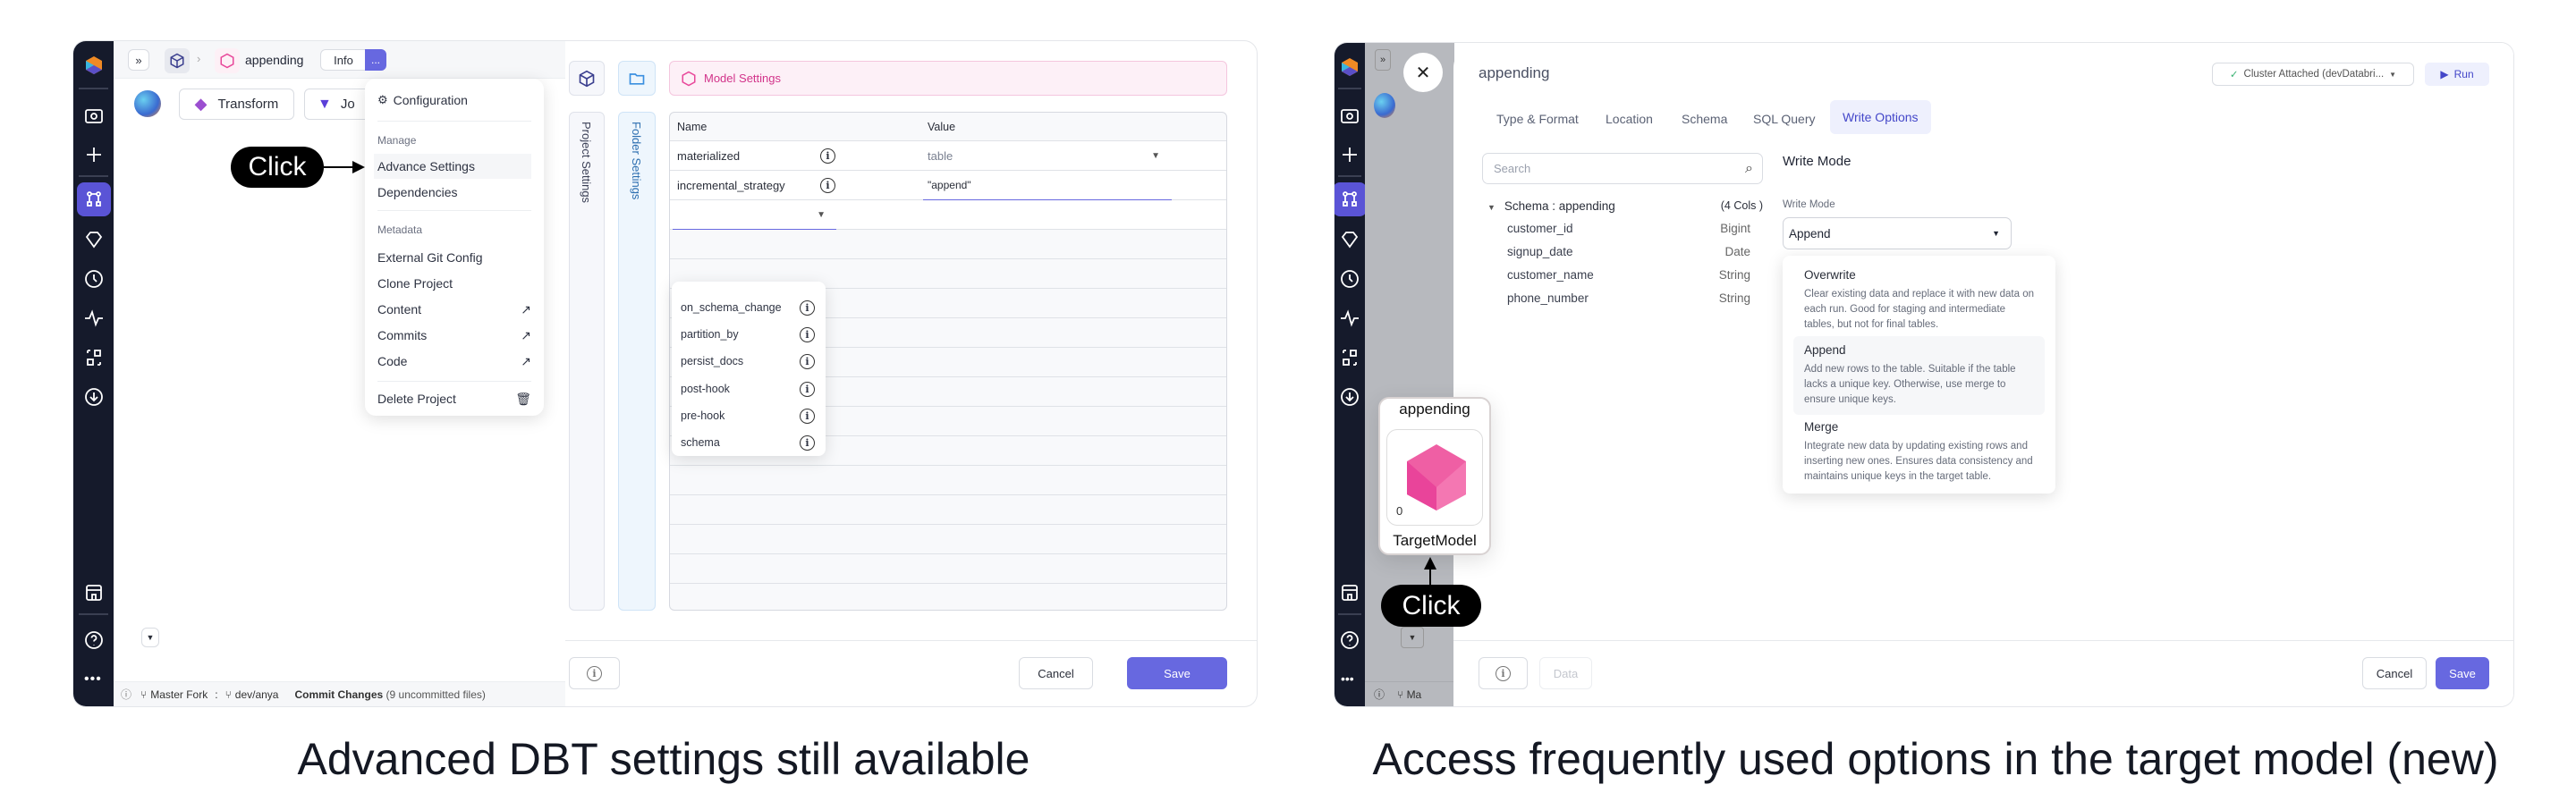 The width and height of the screenshot is (2576, 810). Describe the element at coordinates (1349, 67) in the screenshot. I see `logo-icon` at that location.